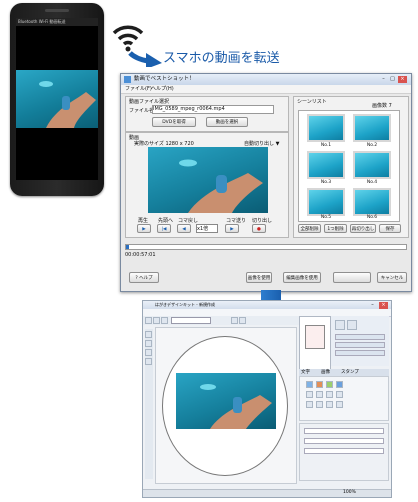  I want to click on editor-left-toolbar, so click(149, 404).